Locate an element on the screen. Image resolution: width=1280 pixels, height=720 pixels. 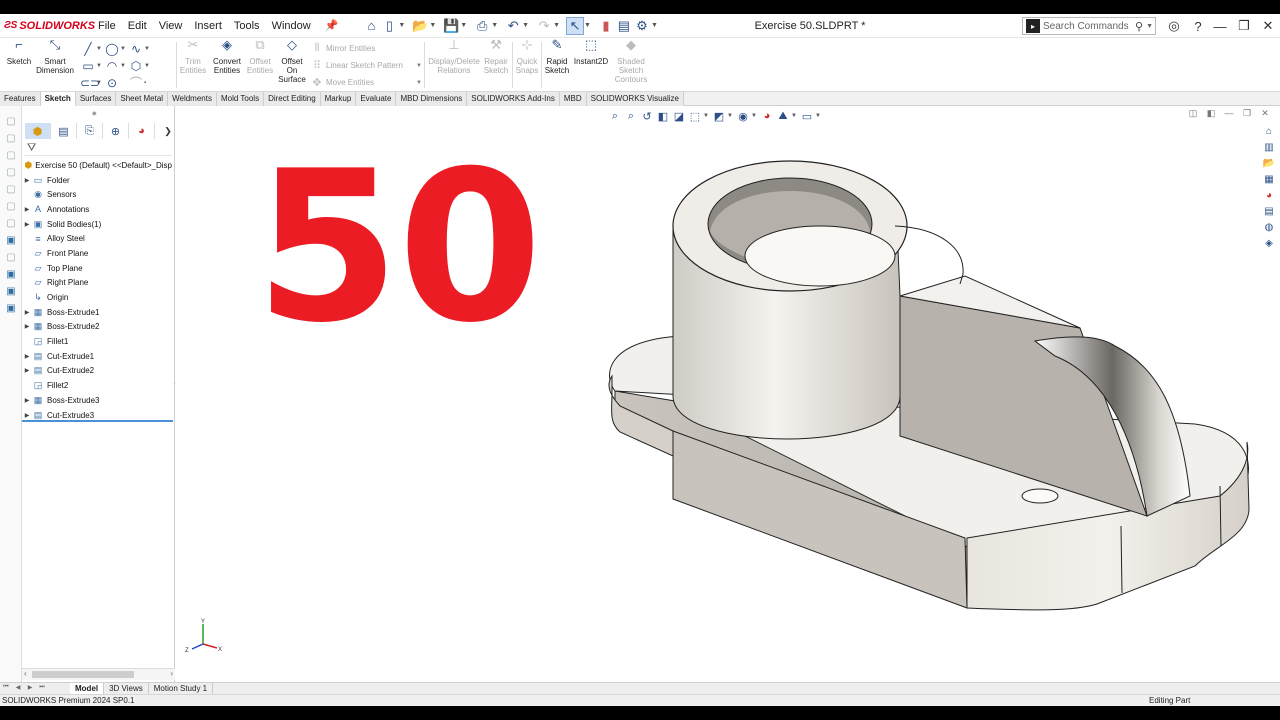
next-tab-icon: ▶ is located at coordinates (30, 689).